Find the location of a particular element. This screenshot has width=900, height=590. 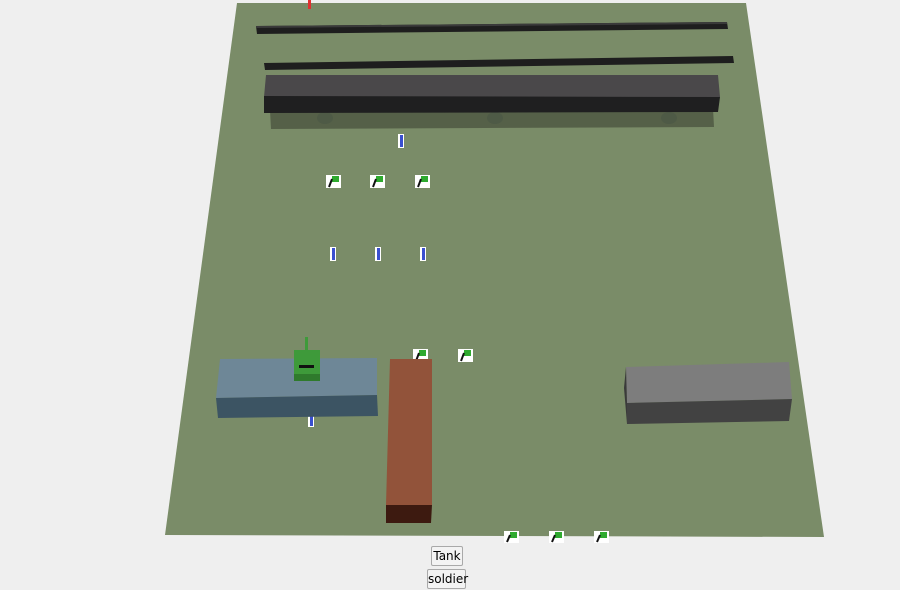

soldier-button: soldier is located at coordinates (447, 579).